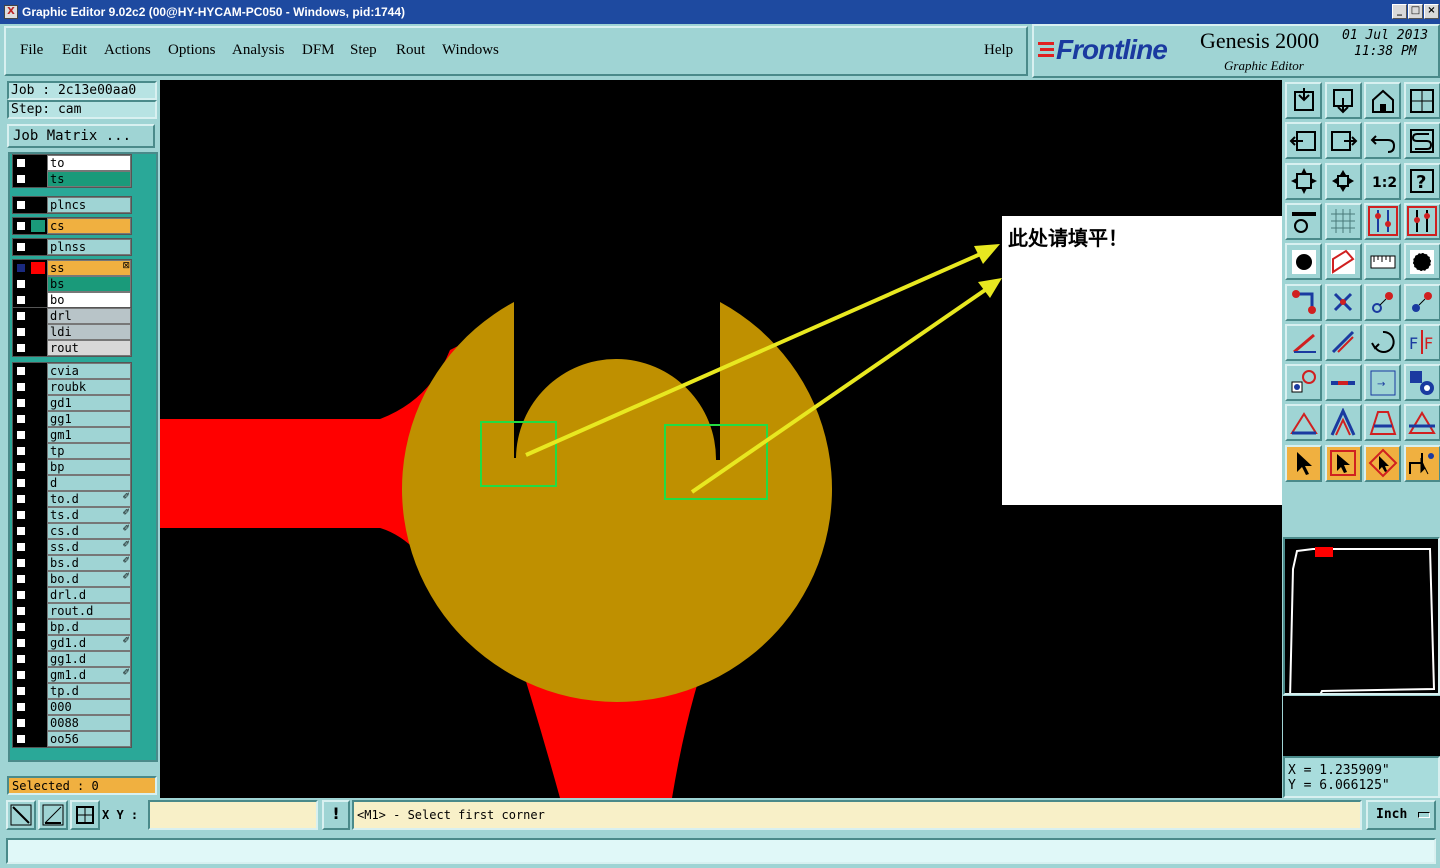  What do you see at coordinates (1382, 221) in the screenshot?
I see `tool-button-snap-toggle` at bounding box center [1382, 221].